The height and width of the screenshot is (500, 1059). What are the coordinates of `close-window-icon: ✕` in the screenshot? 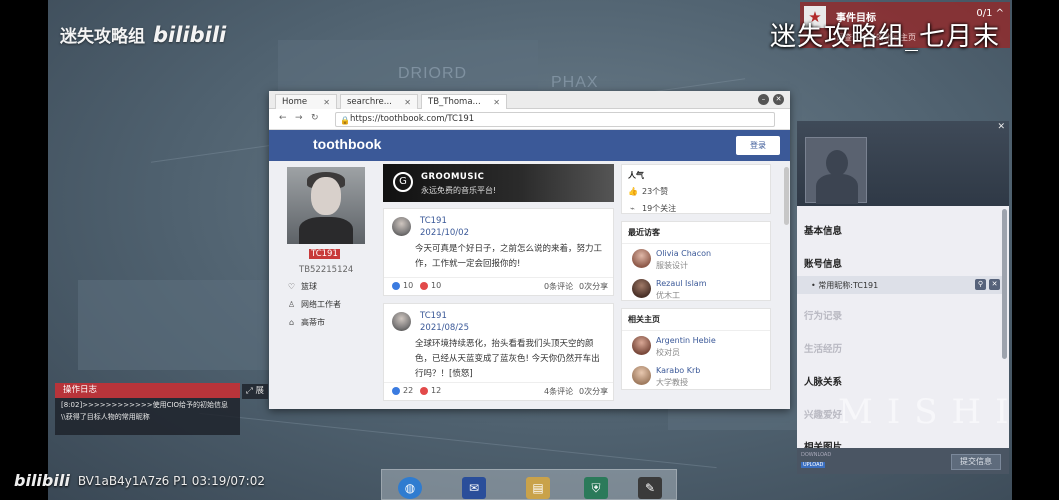 It's located at (778, 99).